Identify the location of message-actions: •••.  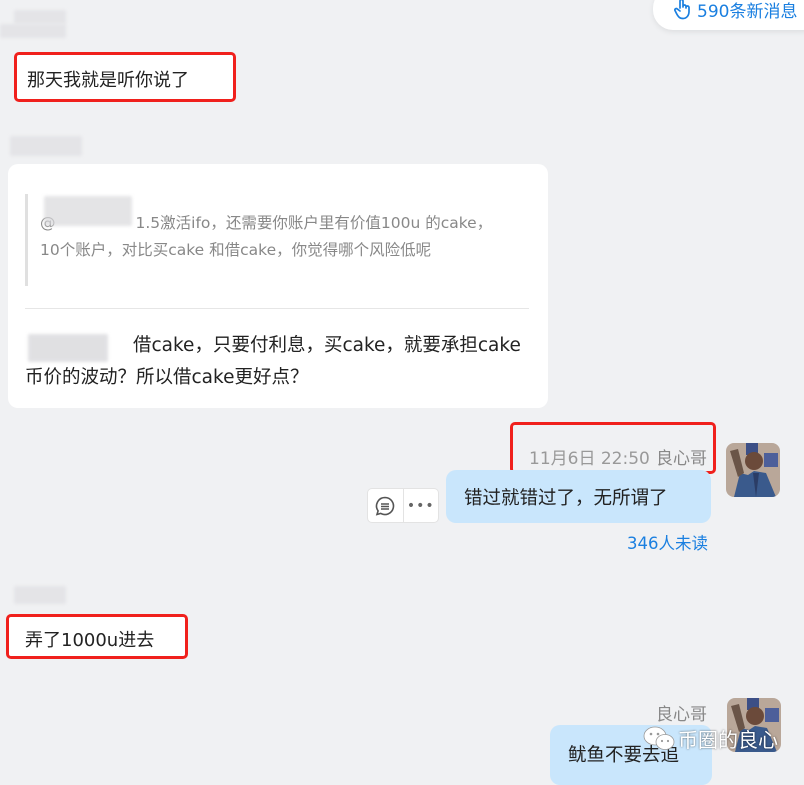
(403, 505).